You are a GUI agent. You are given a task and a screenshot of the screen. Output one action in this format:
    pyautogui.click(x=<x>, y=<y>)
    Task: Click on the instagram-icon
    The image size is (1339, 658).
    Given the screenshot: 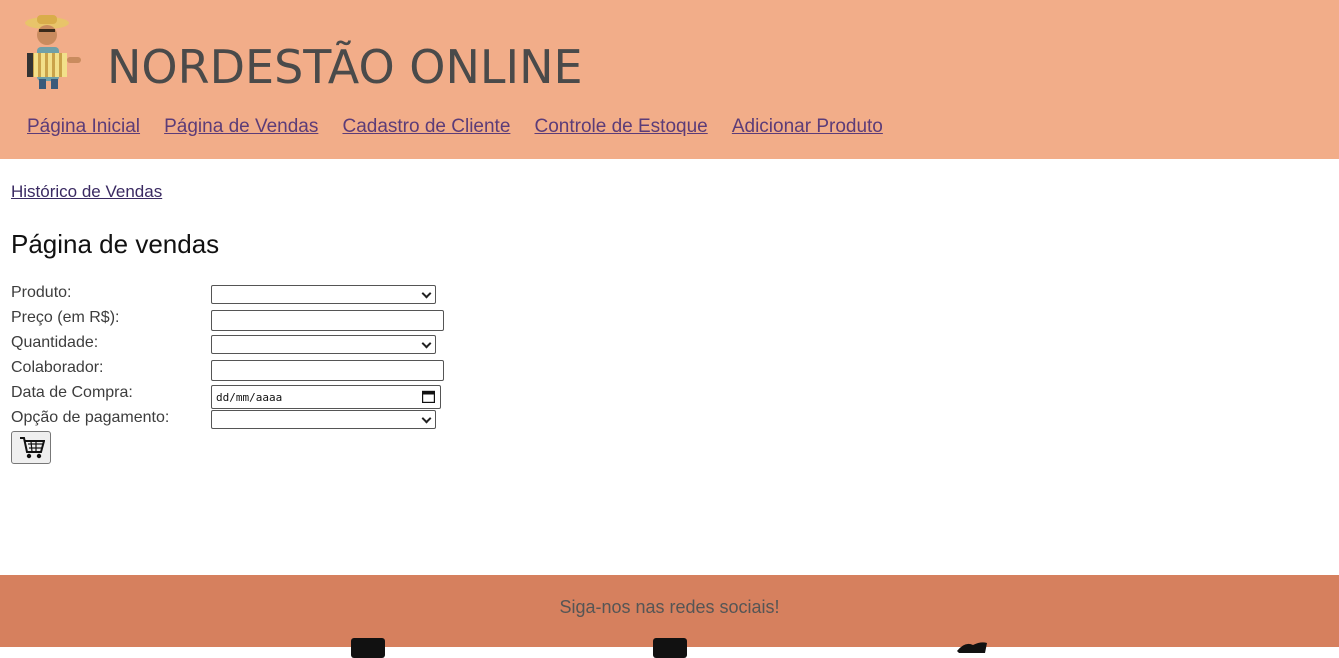 What is the action you would take?
    pyautogui.click(x=670, y=648)
    